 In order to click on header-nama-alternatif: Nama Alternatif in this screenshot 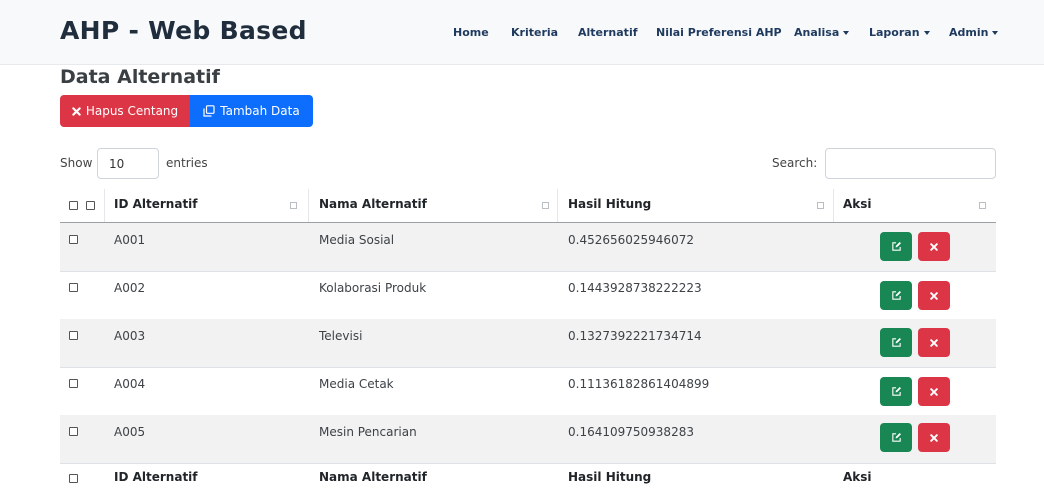, I will do `click(373, 204)`.